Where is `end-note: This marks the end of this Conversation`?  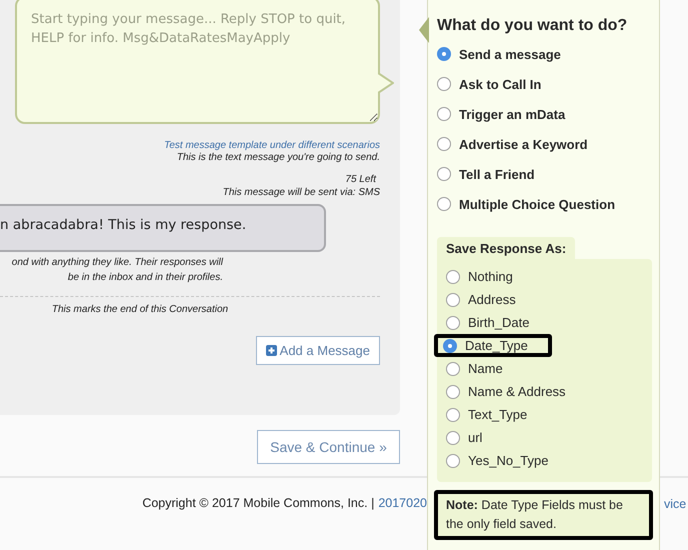
end-note: This marks the end of this Conversation is located at coordinates (140, 309).